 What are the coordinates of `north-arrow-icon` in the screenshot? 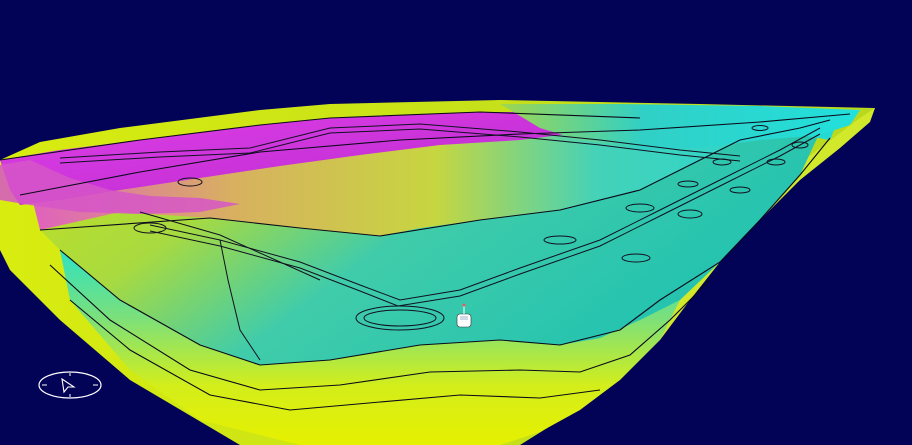 It's located at (70, 385).